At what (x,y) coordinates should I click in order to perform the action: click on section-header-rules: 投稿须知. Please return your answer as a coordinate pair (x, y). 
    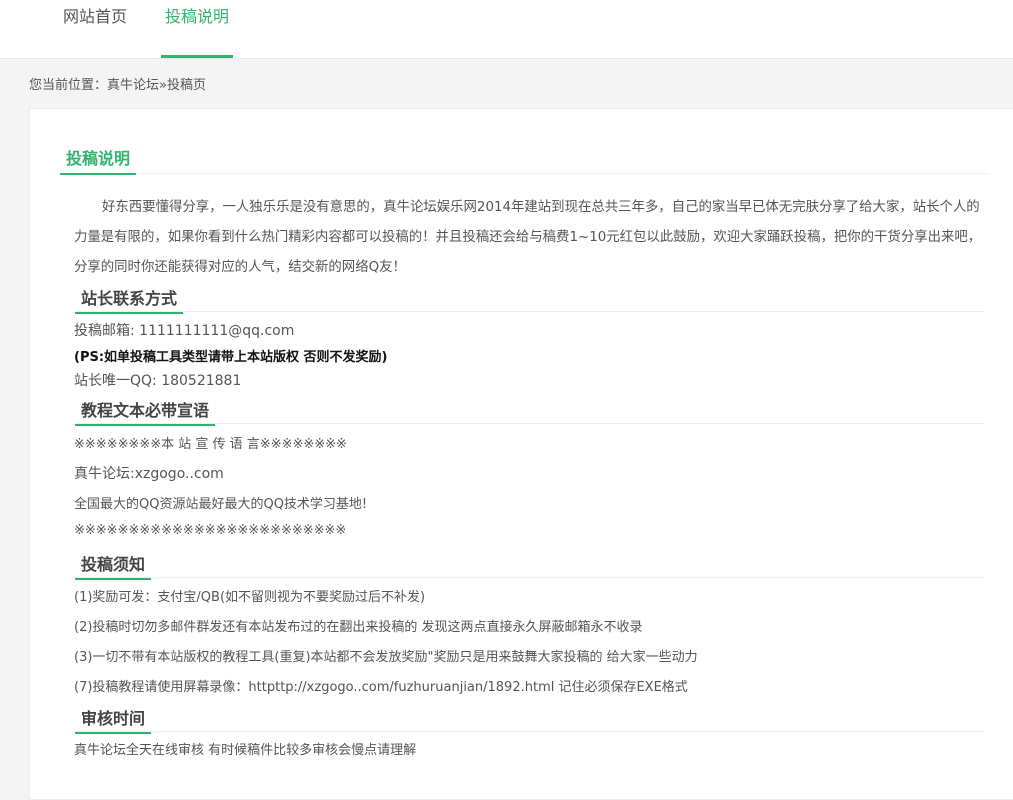
    Looking at the image, I should click on (530, 565).